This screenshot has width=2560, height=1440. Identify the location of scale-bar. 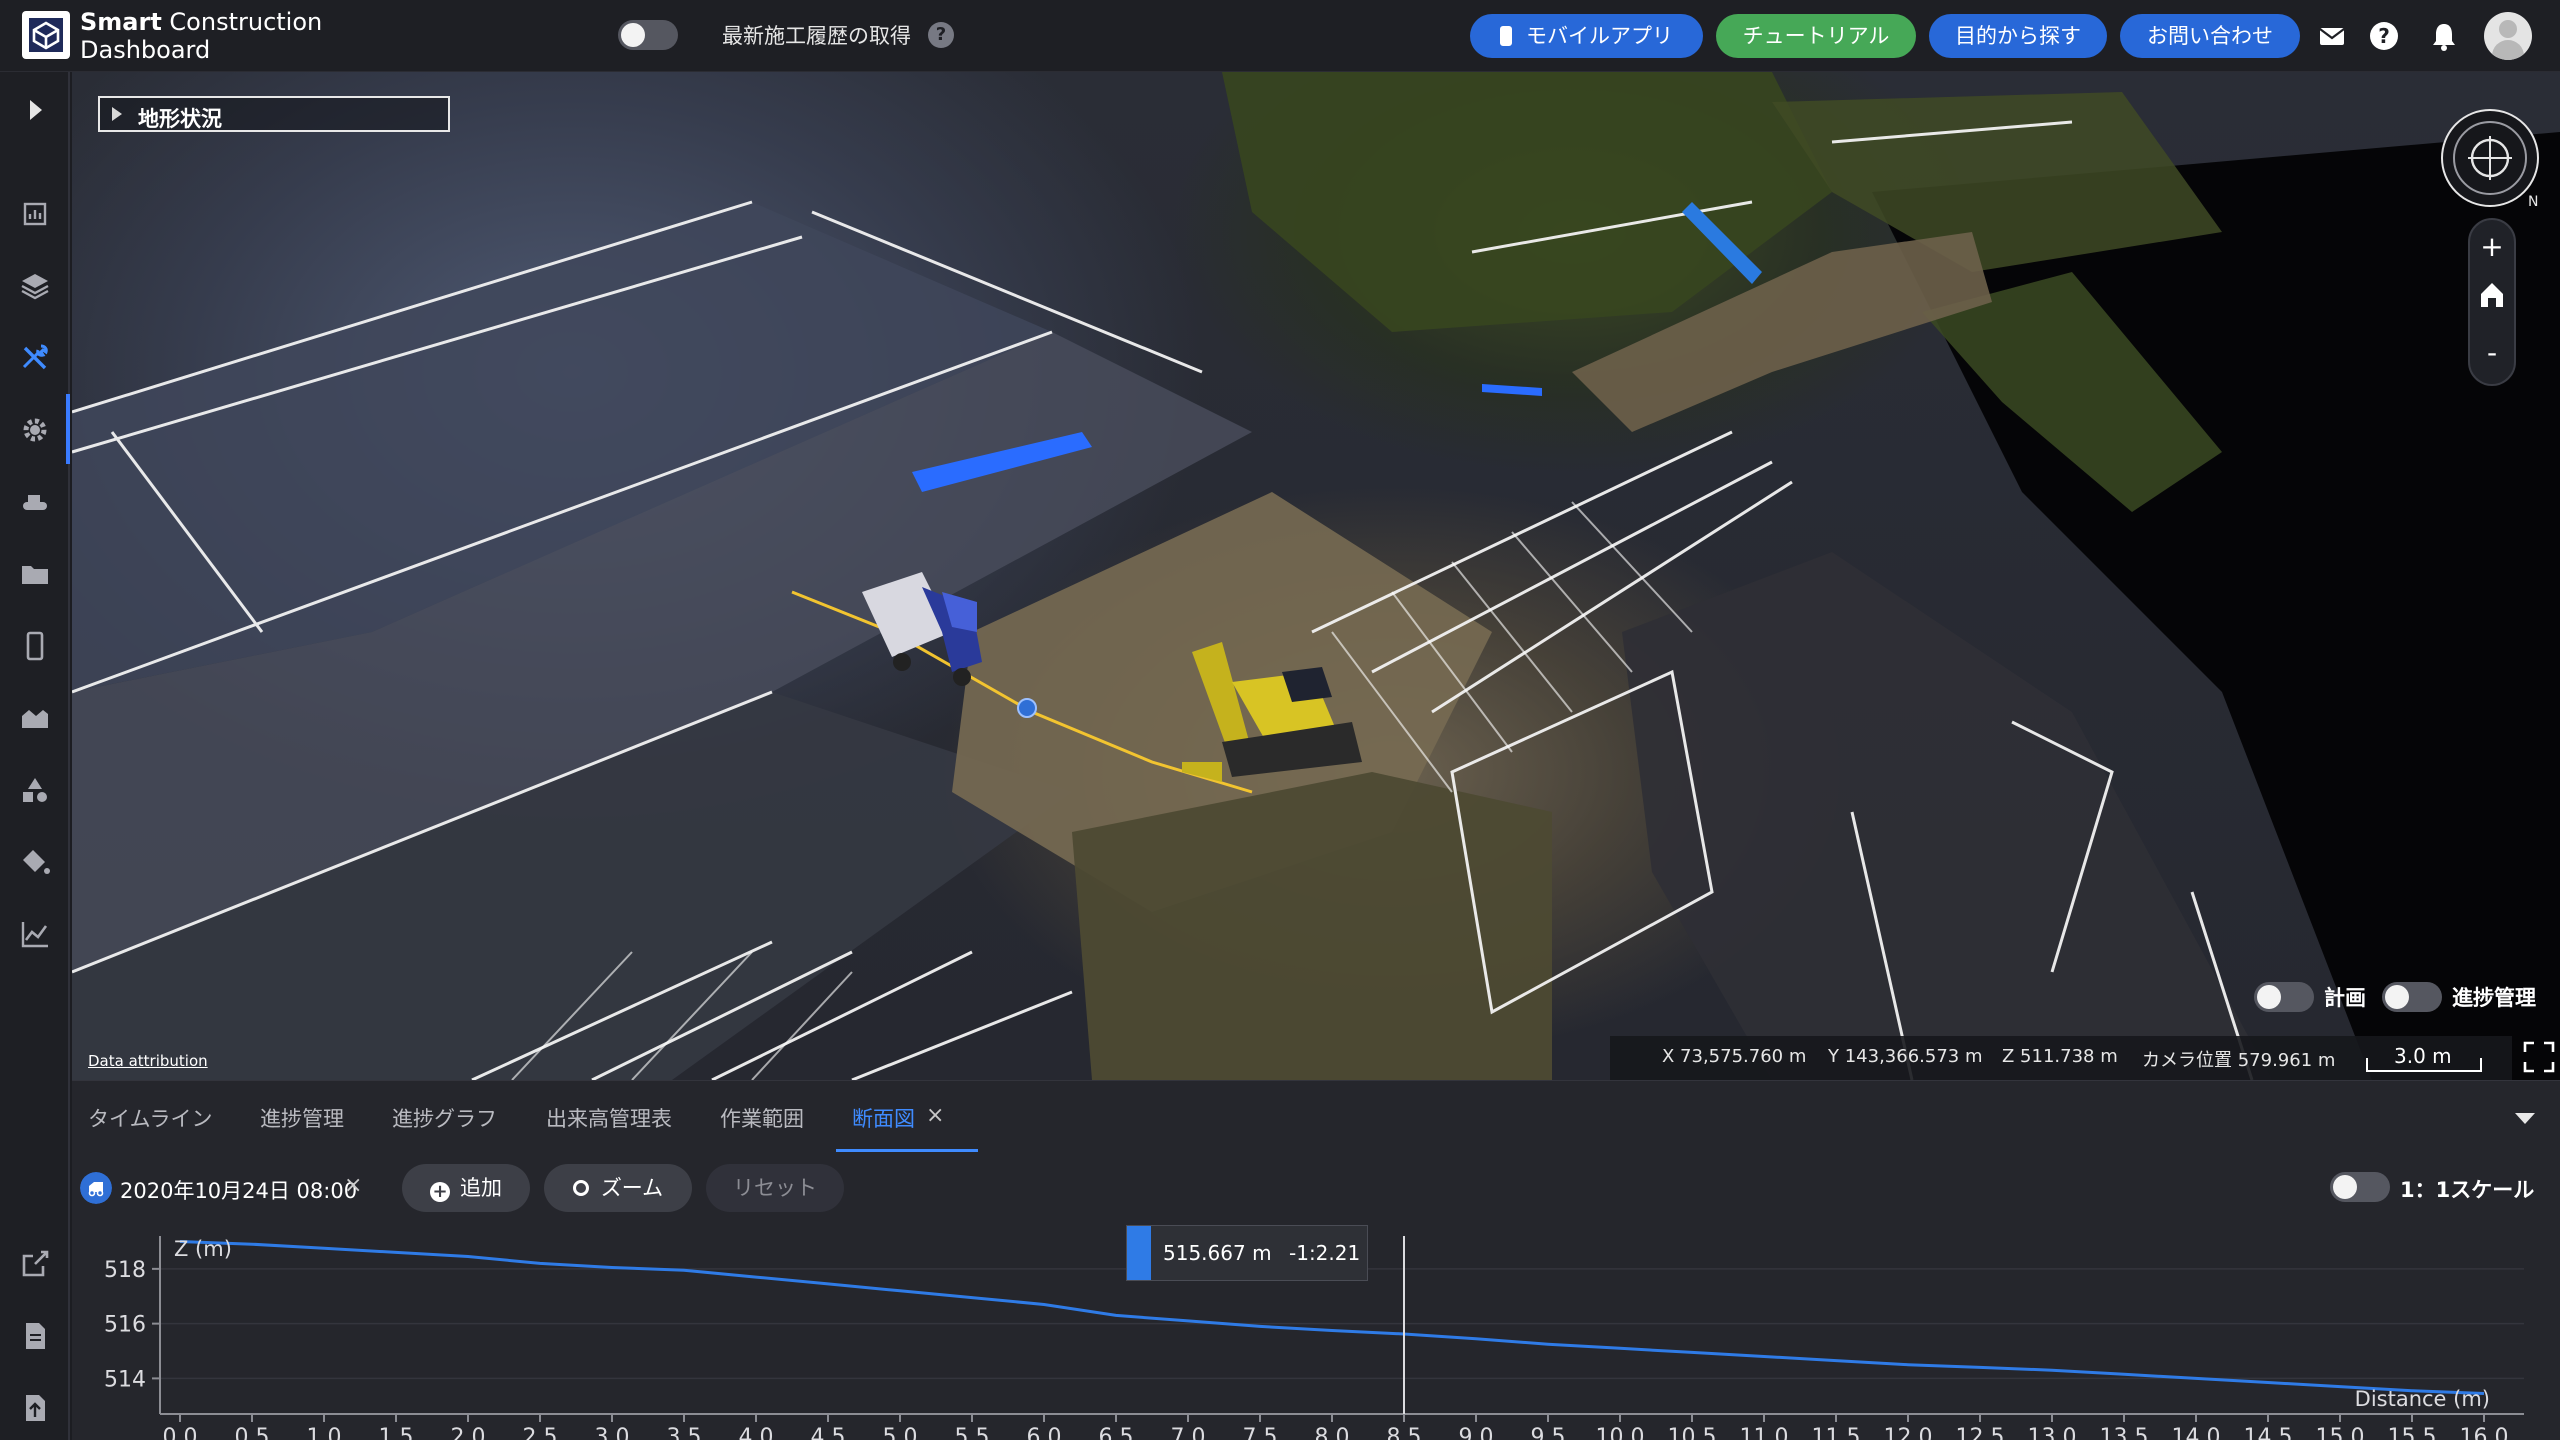
(2424, 1065).